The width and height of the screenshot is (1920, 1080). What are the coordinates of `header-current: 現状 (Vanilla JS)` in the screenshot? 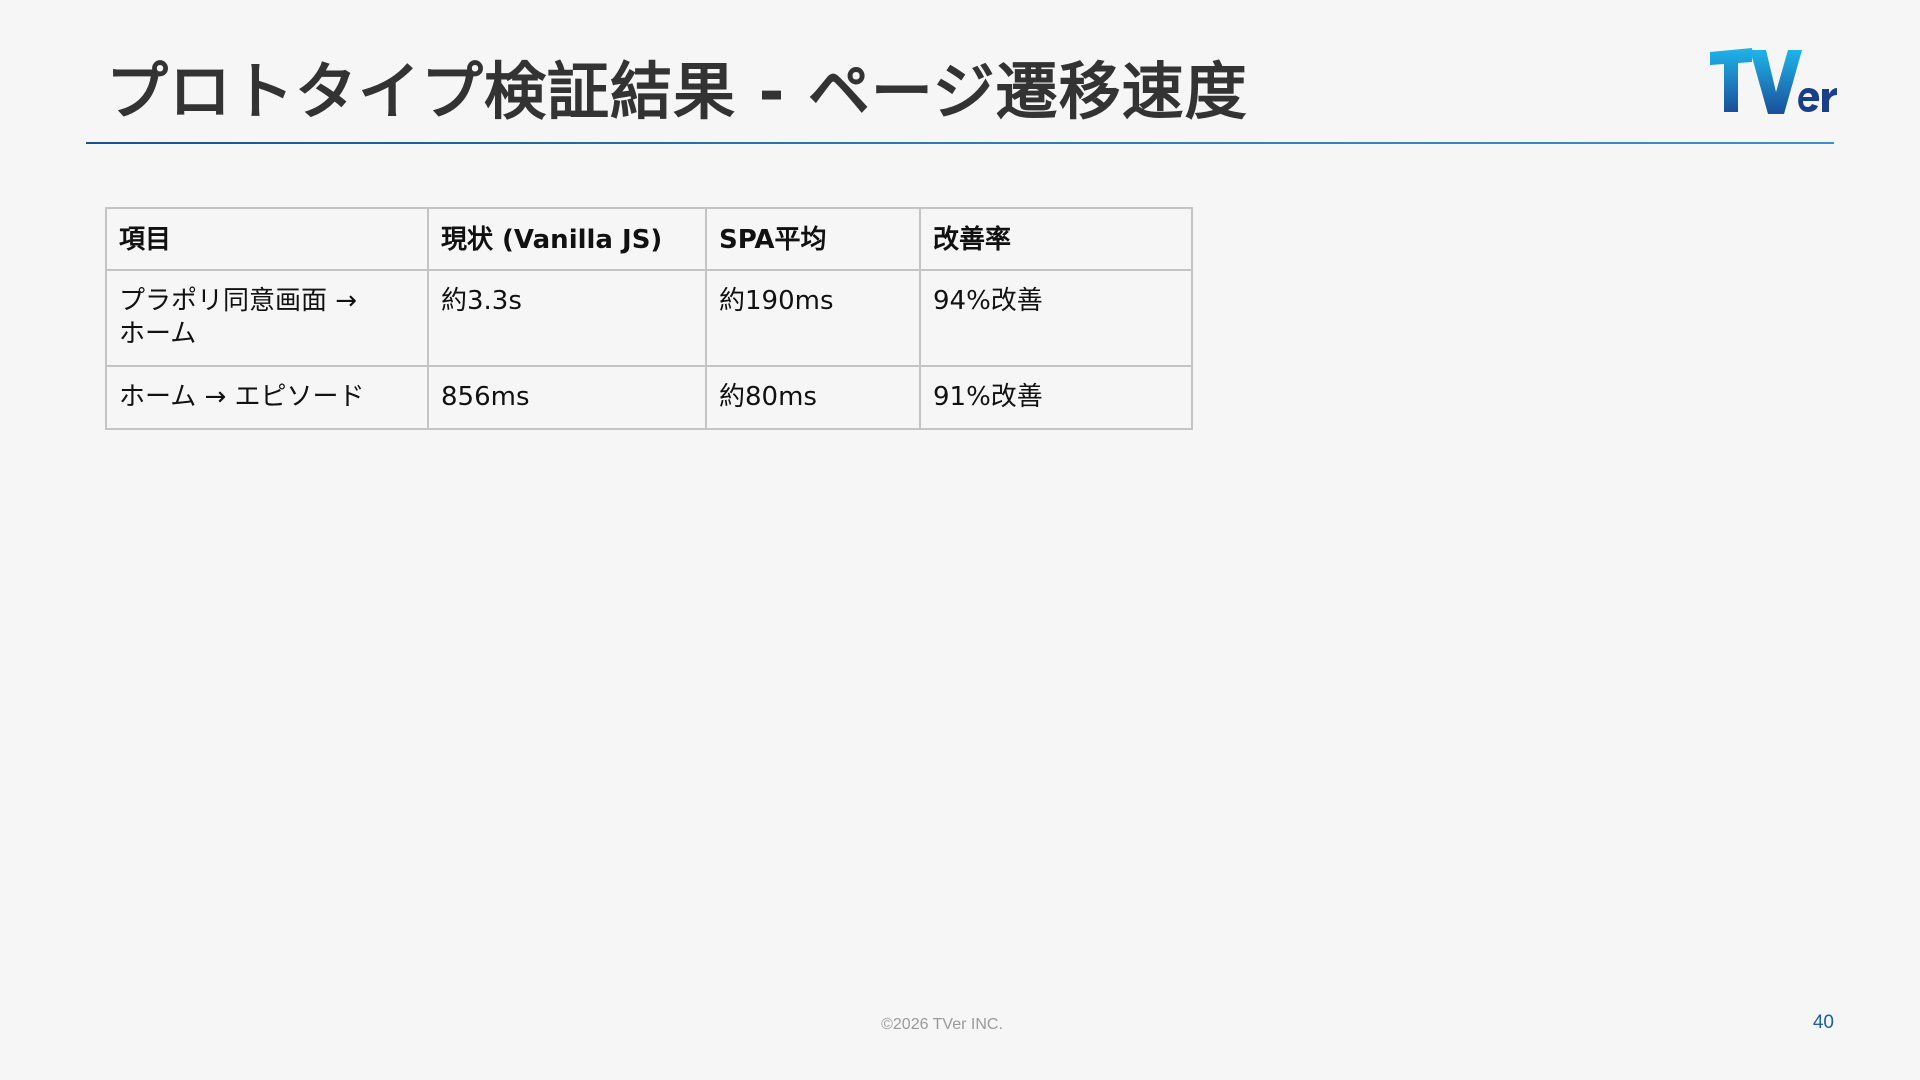 It's located at (567, 239).